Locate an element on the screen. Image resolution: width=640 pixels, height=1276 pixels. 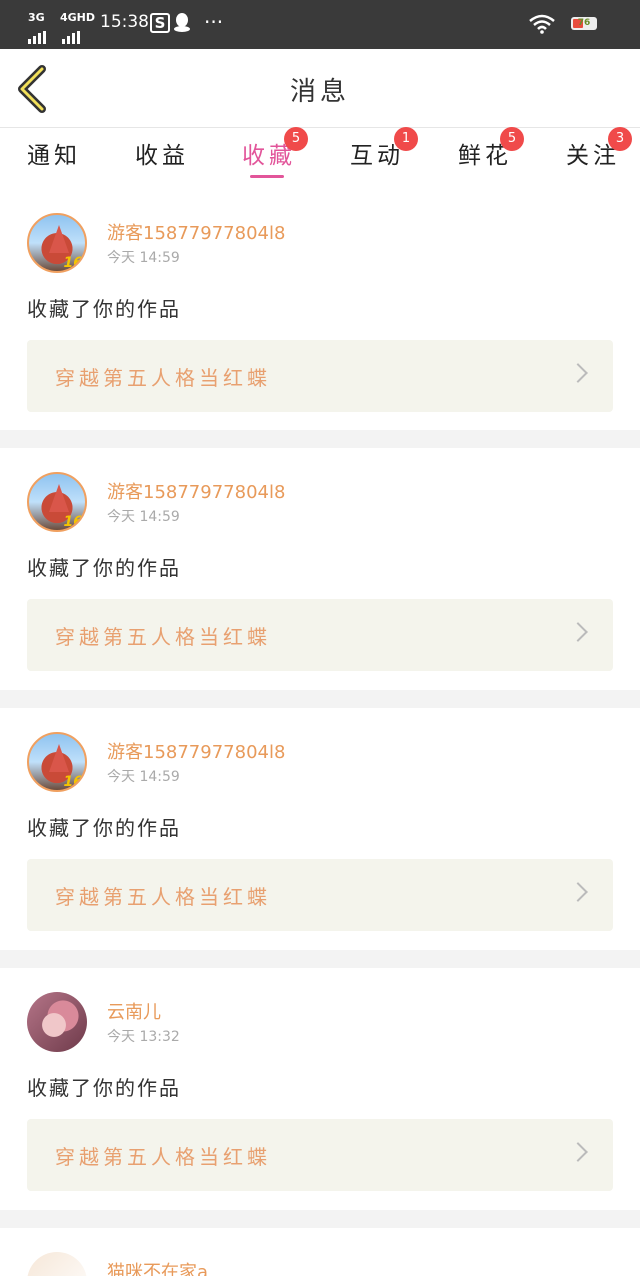
username: 云南儿 is located at coordinates (134, 1011).